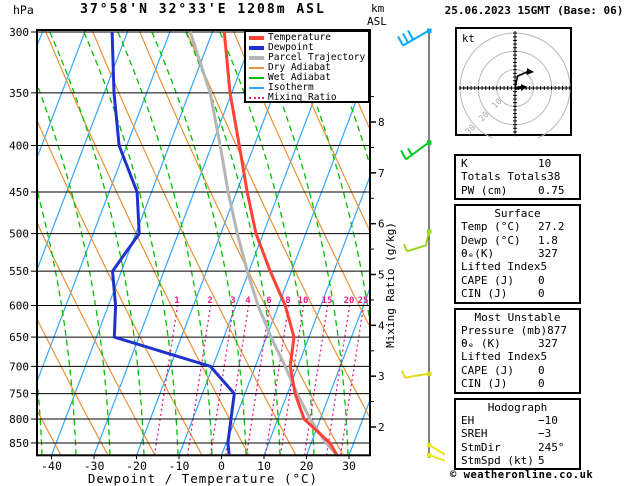  What do you see at coordinates (517, 343) in the screenshot?
I see `table-row: θₑ (K) 327` at bounding box center [517, 343].